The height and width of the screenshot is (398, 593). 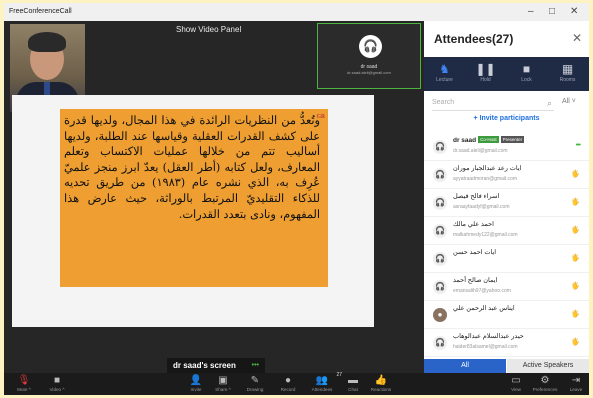 What do you see at coordinates (196, 382) in the screenshot?
I see `invite-button: 👤 Invite` at bounding box center [196, 382].